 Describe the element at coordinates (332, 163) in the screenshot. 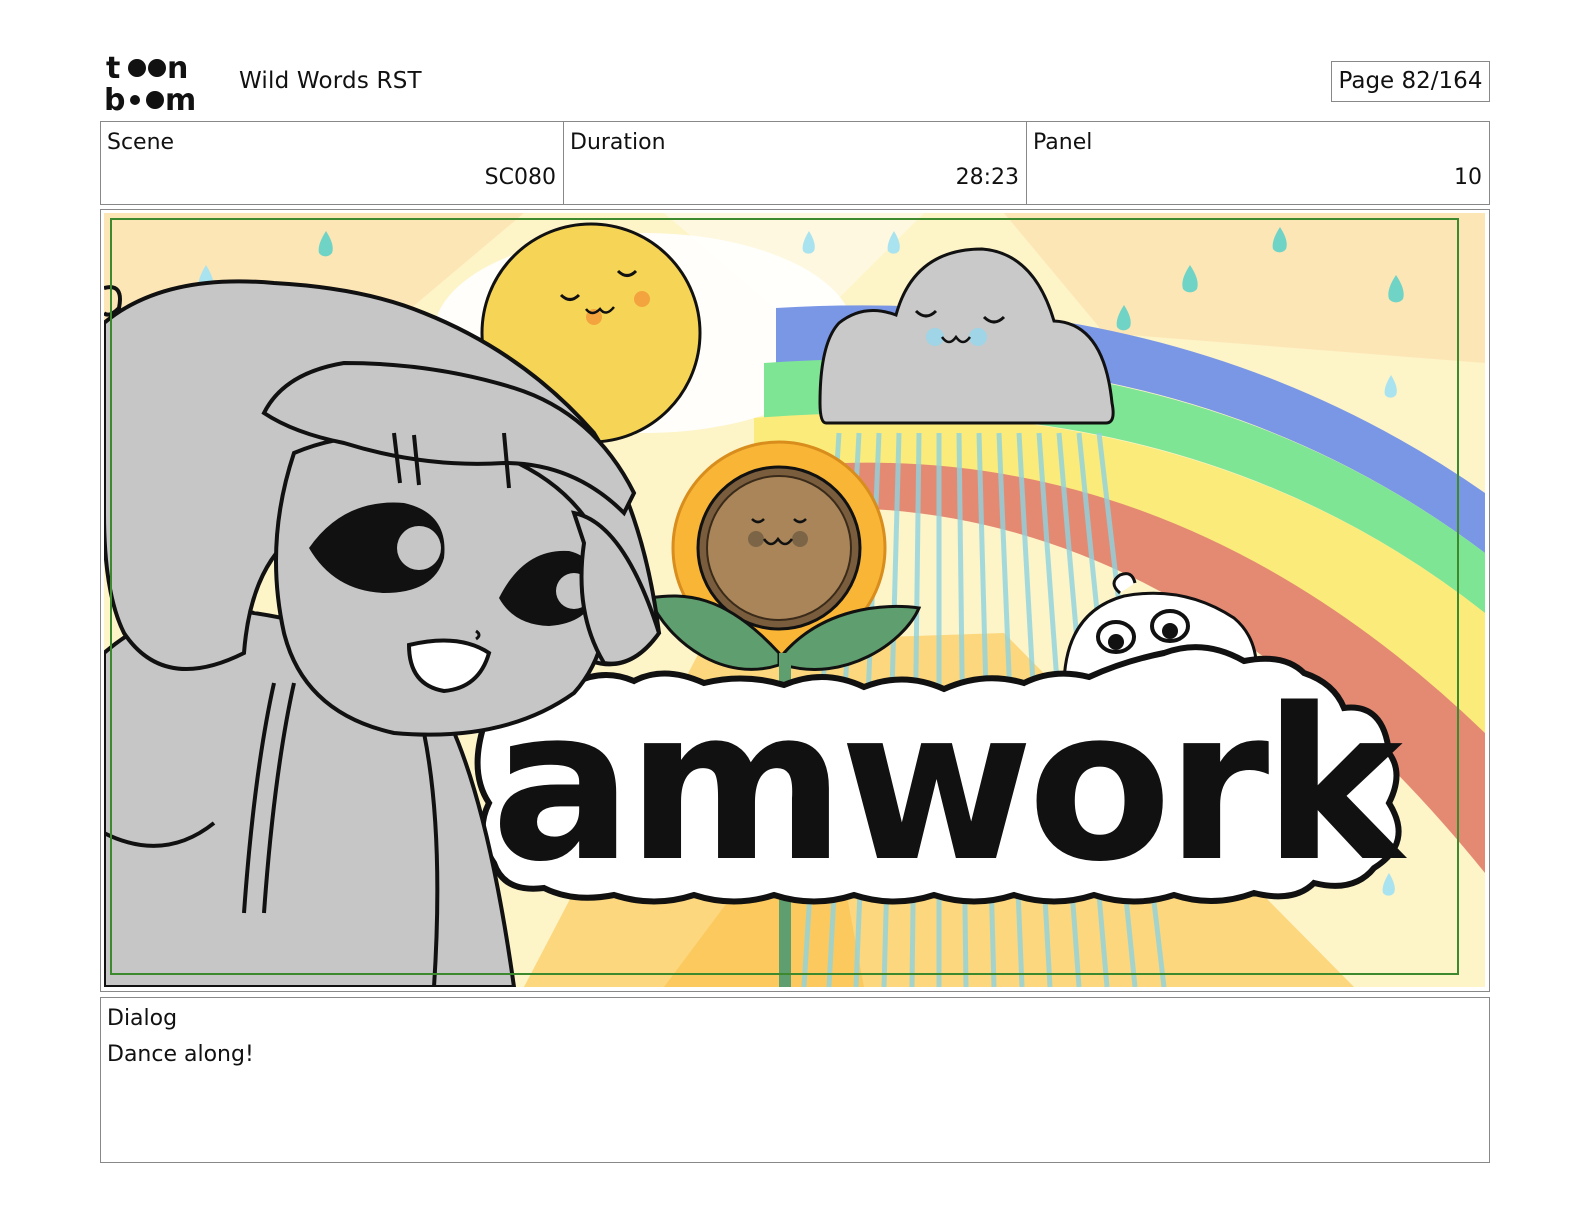

I see `scene-cell: Scene SC080` at that location.